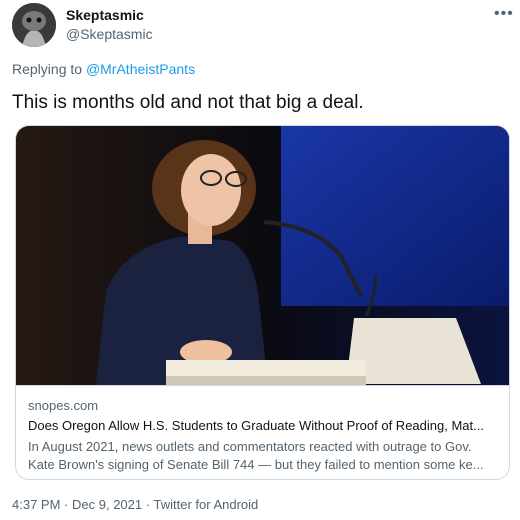  I want to click on tweet-time: 4:37 PM, so click(36, 504).